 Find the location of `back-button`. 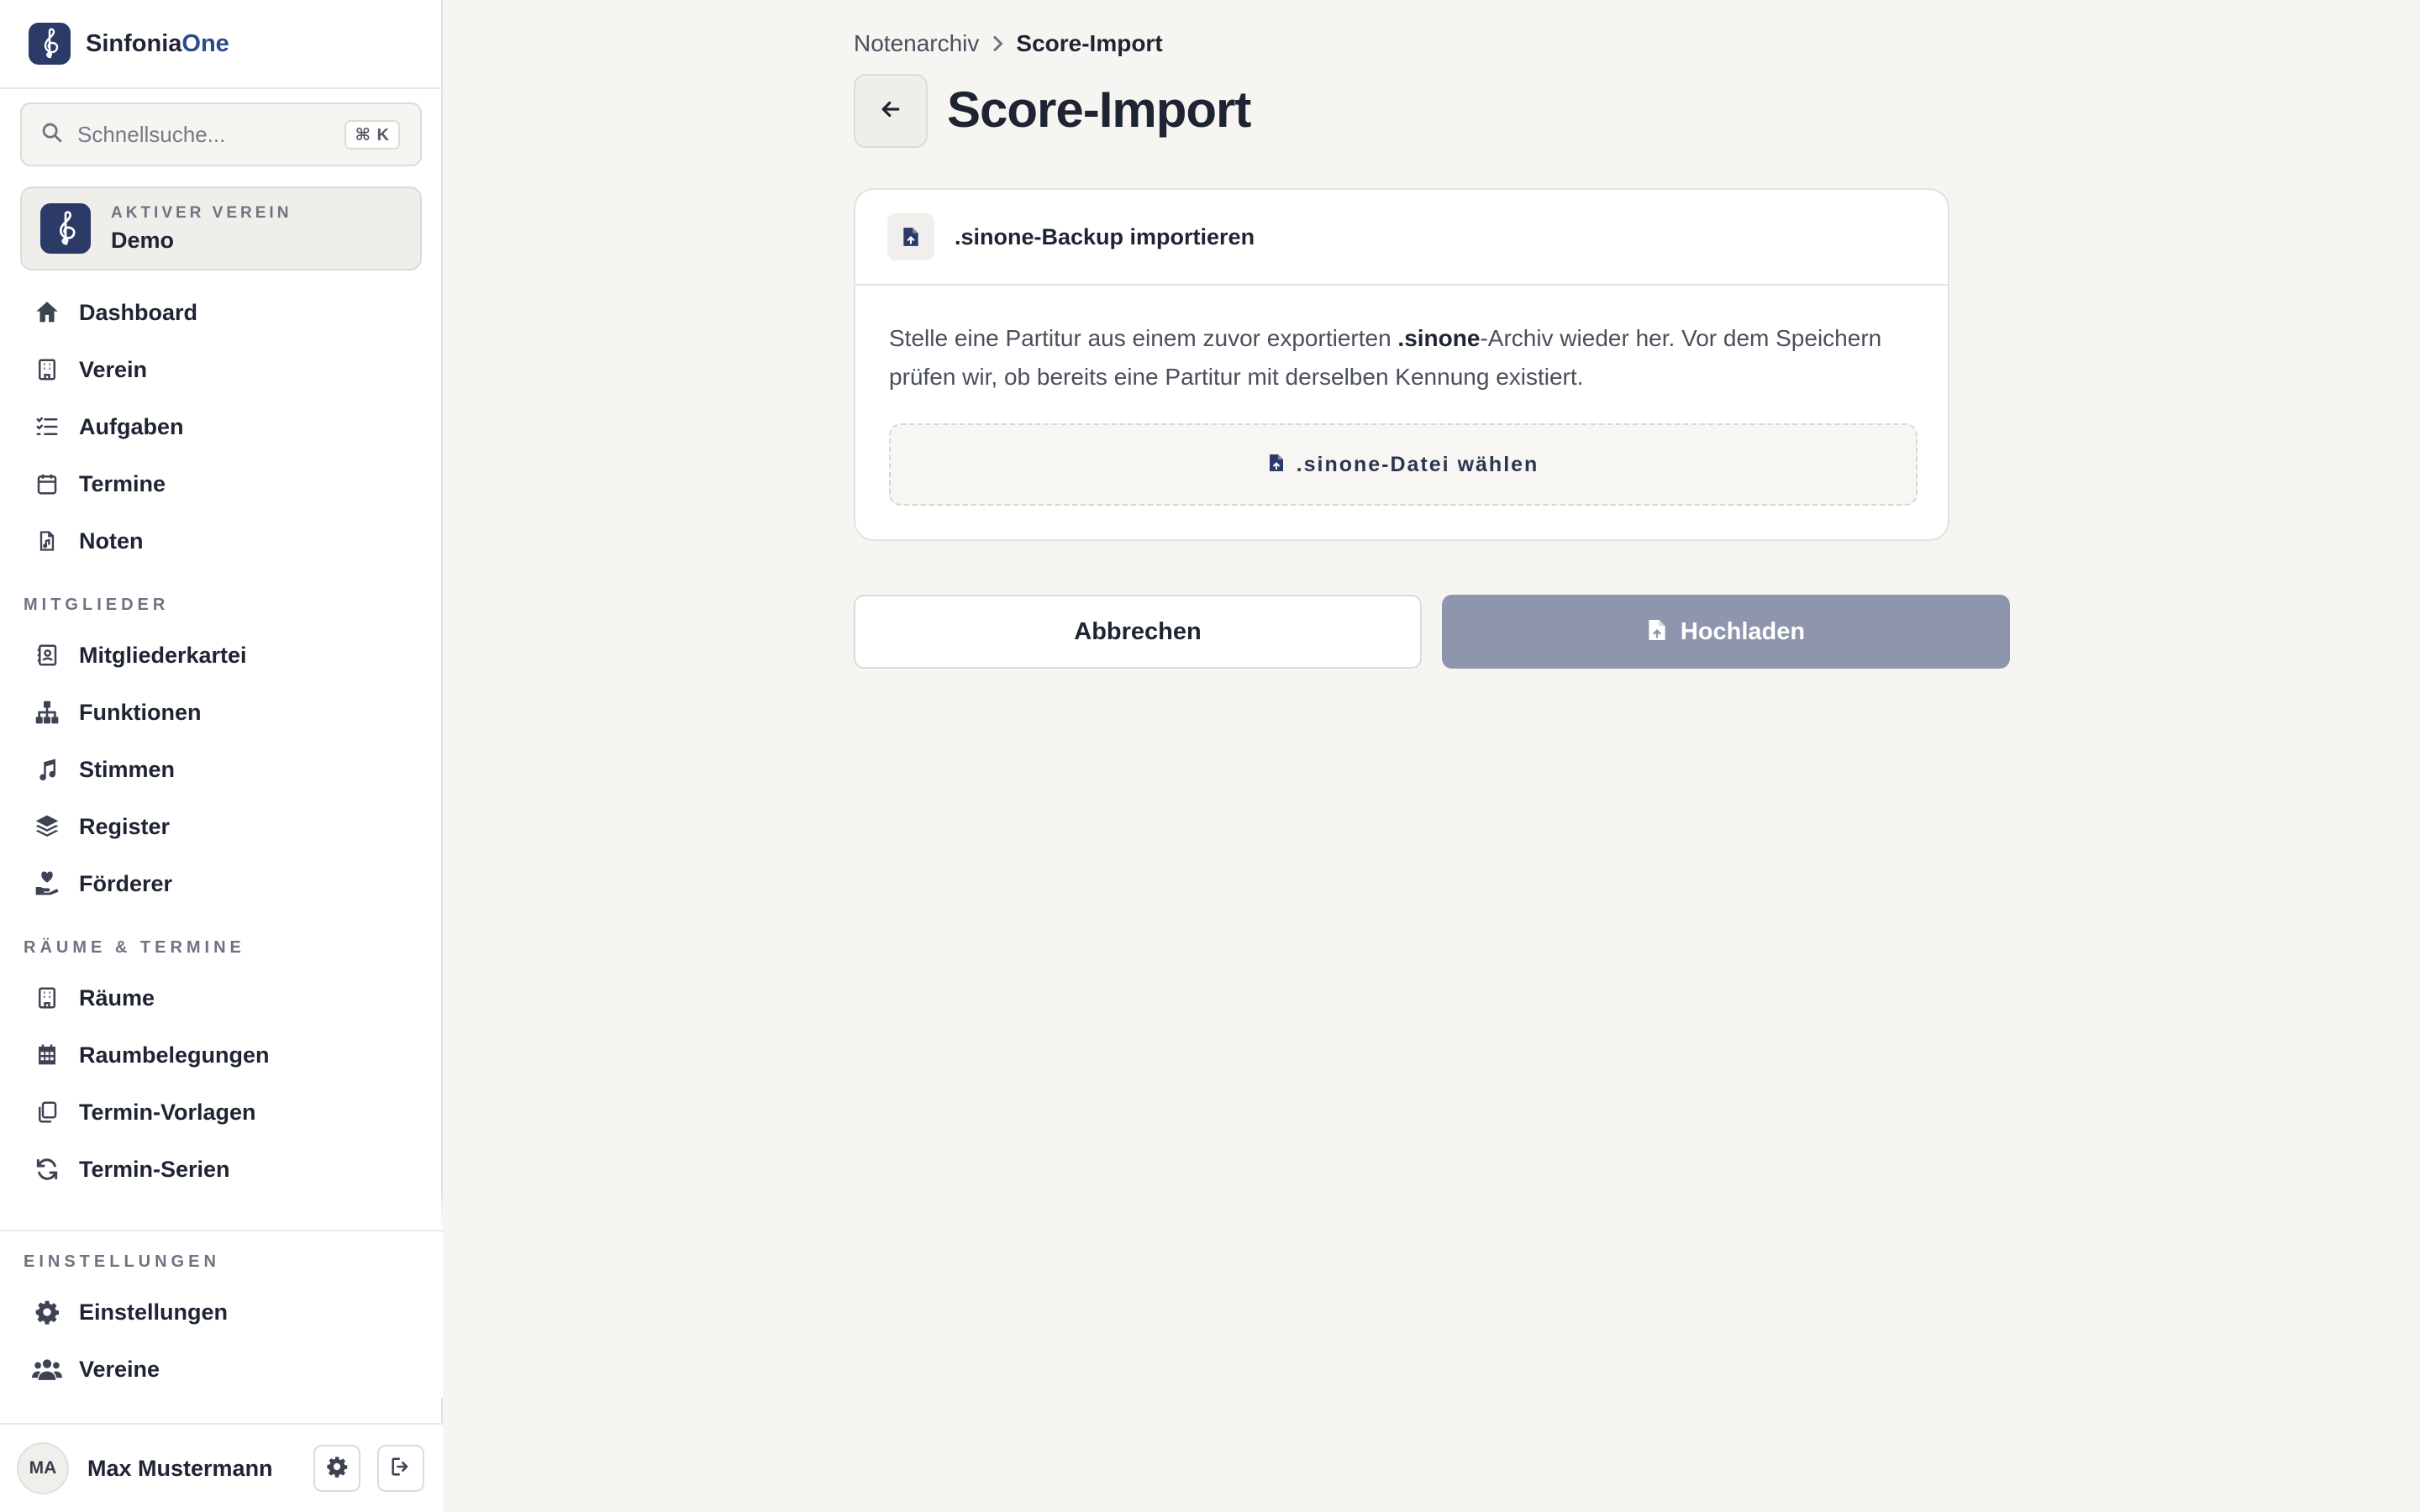

back-button is located at coordinates (891, 111).